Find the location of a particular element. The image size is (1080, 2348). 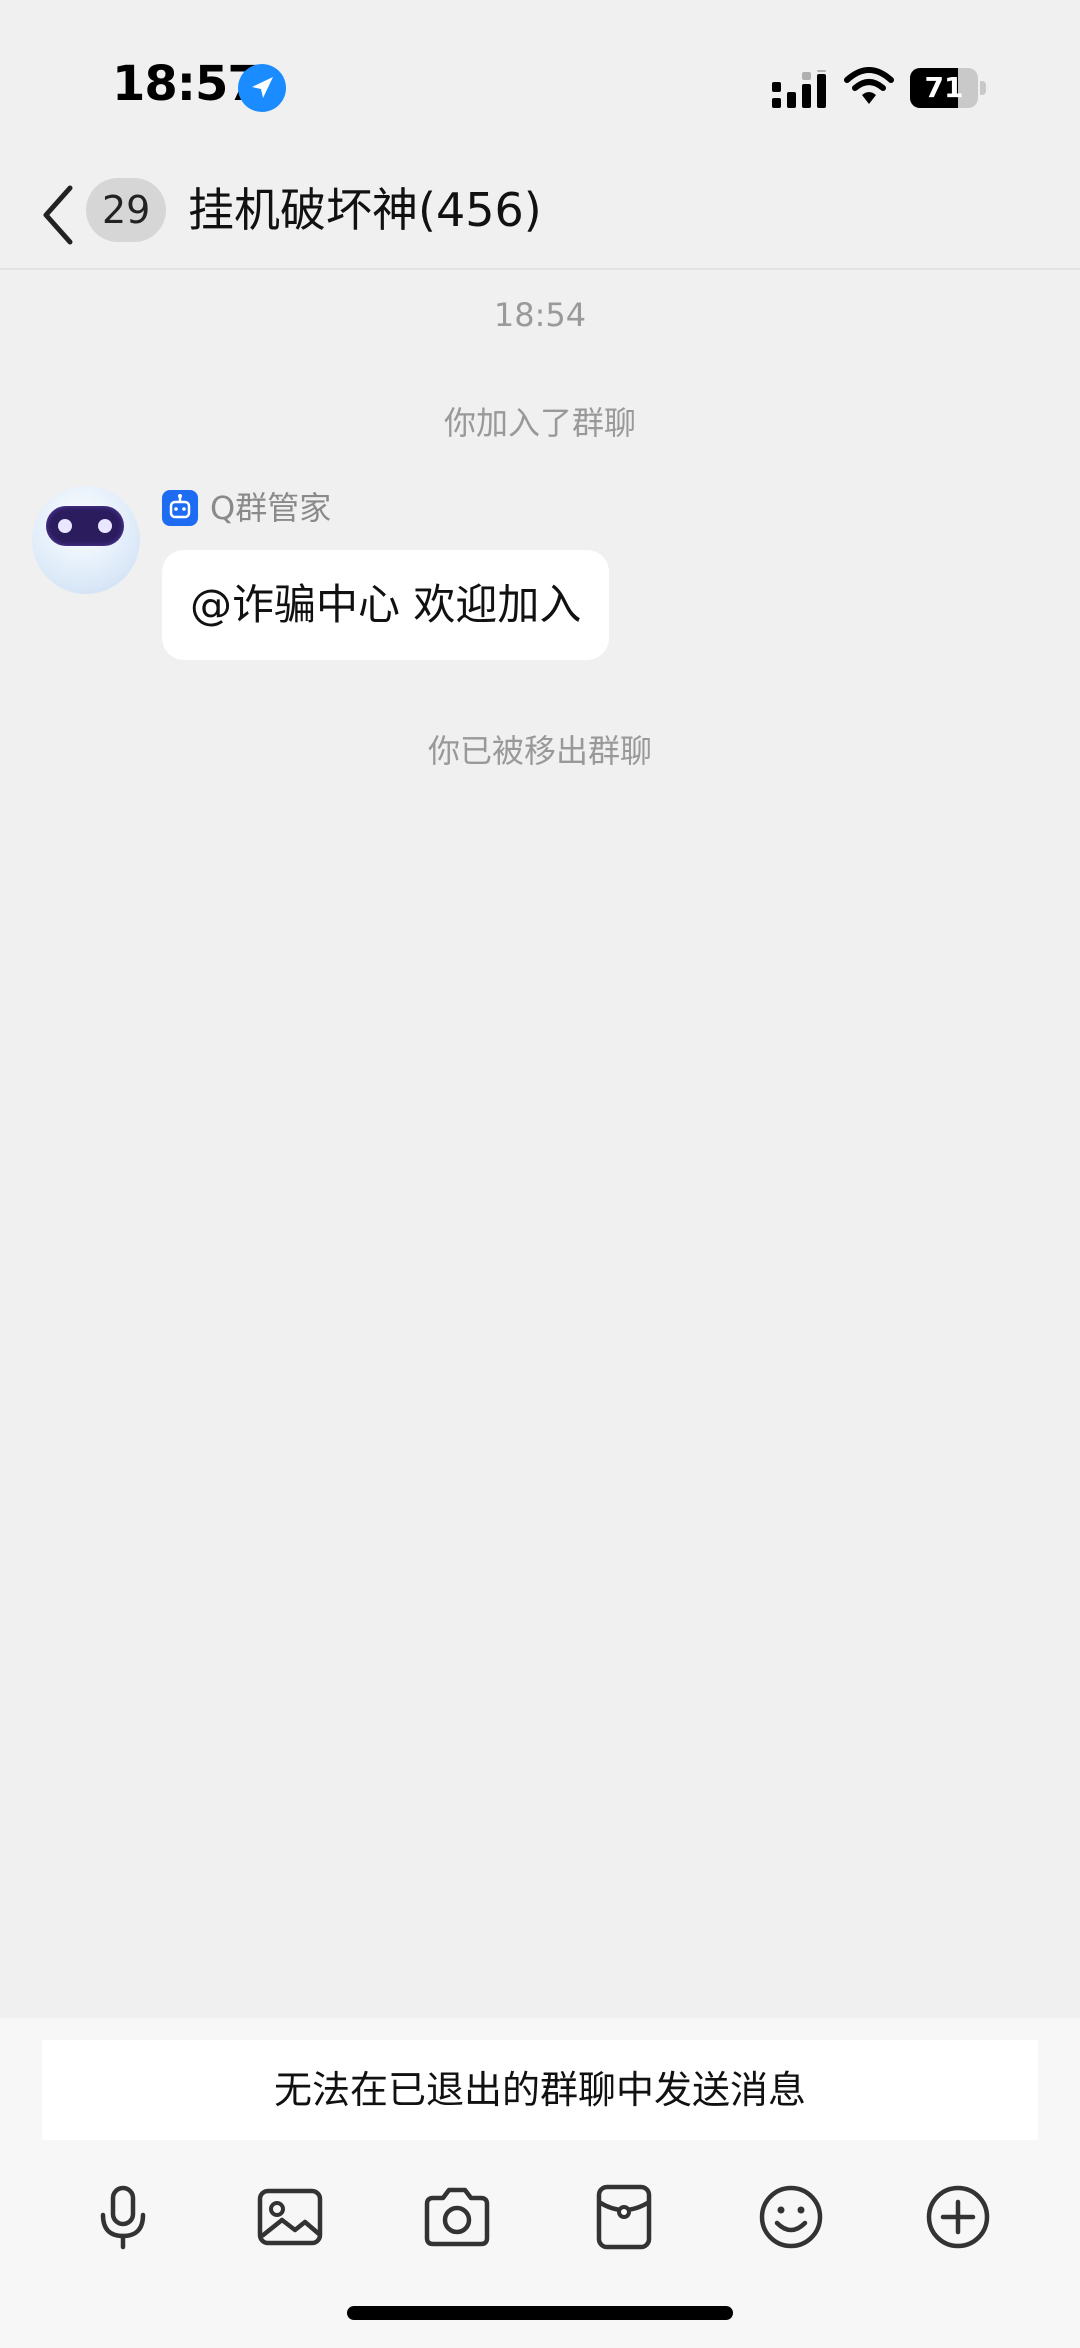

image-icon is located at coordinates (290, 2217).